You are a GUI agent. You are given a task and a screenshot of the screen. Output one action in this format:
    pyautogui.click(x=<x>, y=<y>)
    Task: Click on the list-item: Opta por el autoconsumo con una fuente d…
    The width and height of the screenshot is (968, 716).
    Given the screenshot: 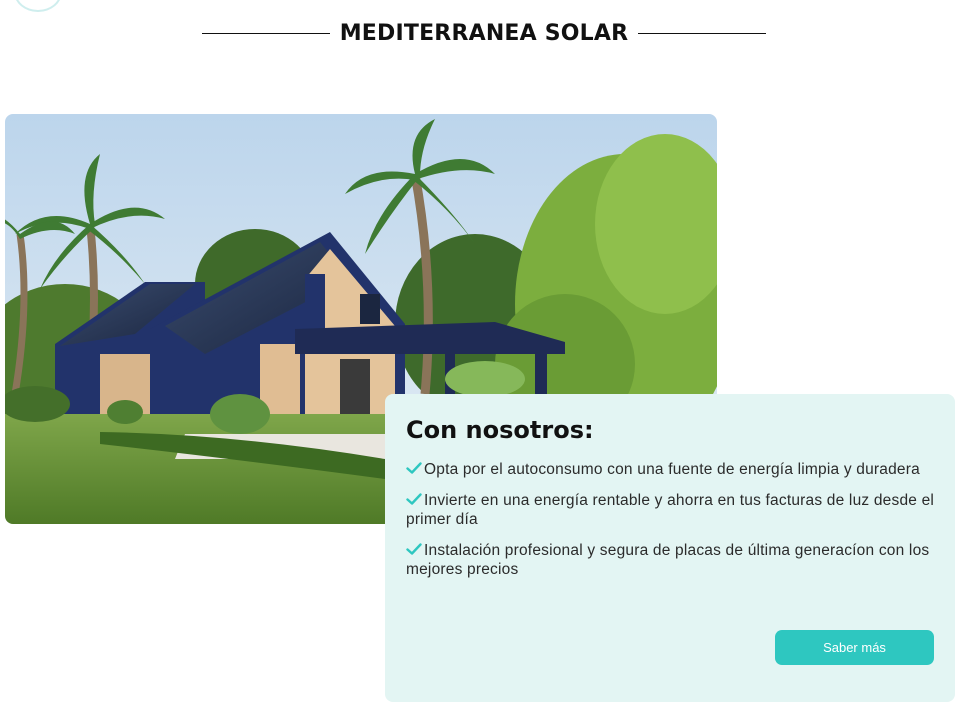 What is the action you would take?
    pyautogui.click(x=670, y=470)
    